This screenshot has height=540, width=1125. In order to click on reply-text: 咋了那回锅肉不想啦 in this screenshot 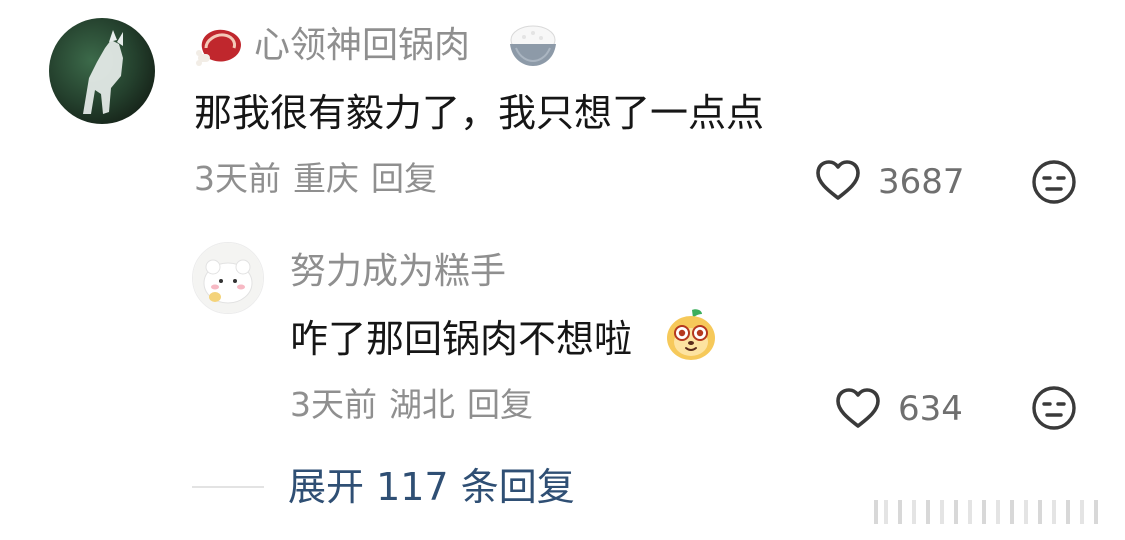, I will do `click(461, 339)`.